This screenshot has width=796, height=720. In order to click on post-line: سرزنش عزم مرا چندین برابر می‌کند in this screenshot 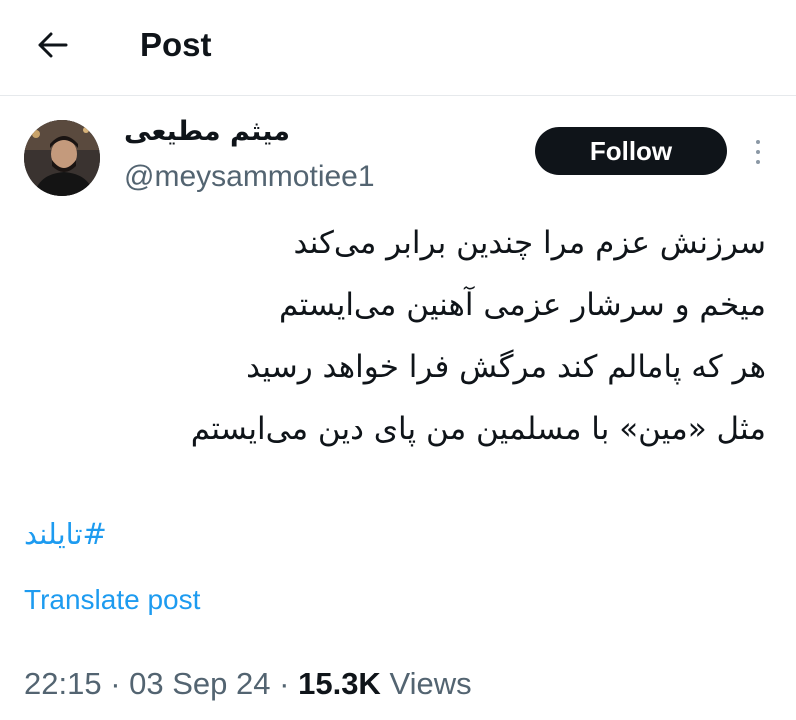, I will do `click(529, 243)`.